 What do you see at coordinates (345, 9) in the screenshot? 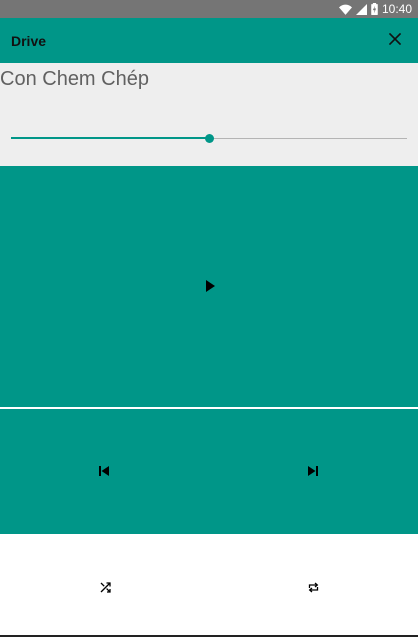
I see `wifi-icon` at bounding box center [345, 9].